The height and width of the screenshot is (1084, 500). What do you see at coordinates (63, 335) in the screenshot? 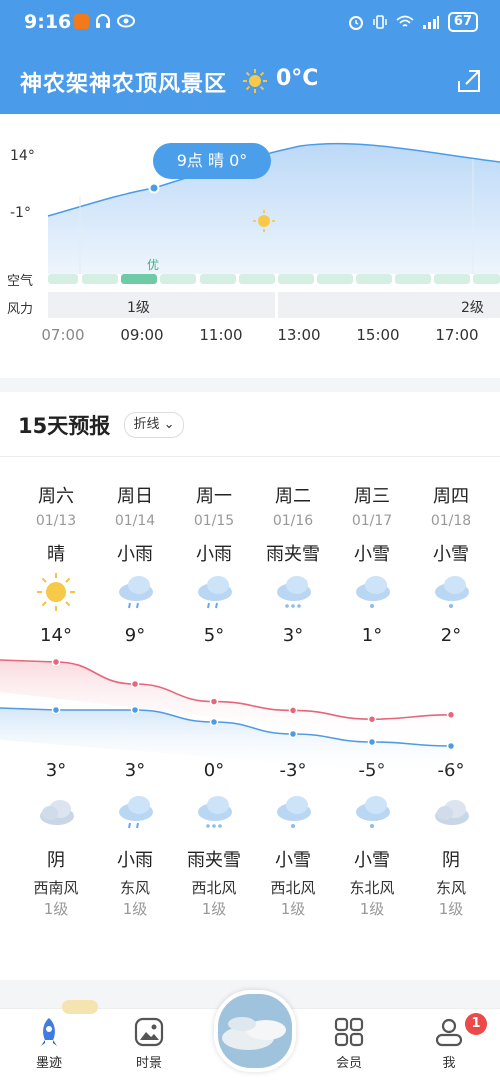
I see `hour-label: 07:00` at bounding box center [63, 335].